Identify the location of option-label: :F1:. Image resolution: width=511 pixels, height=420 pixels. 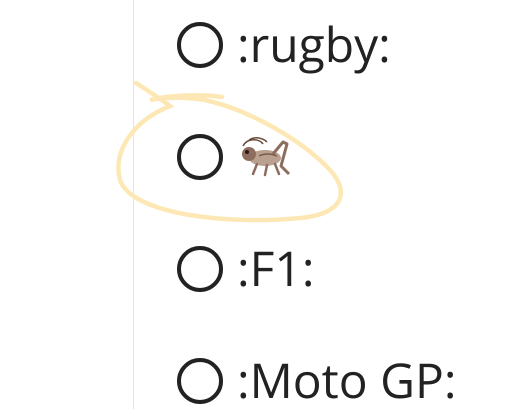
(275, 269).